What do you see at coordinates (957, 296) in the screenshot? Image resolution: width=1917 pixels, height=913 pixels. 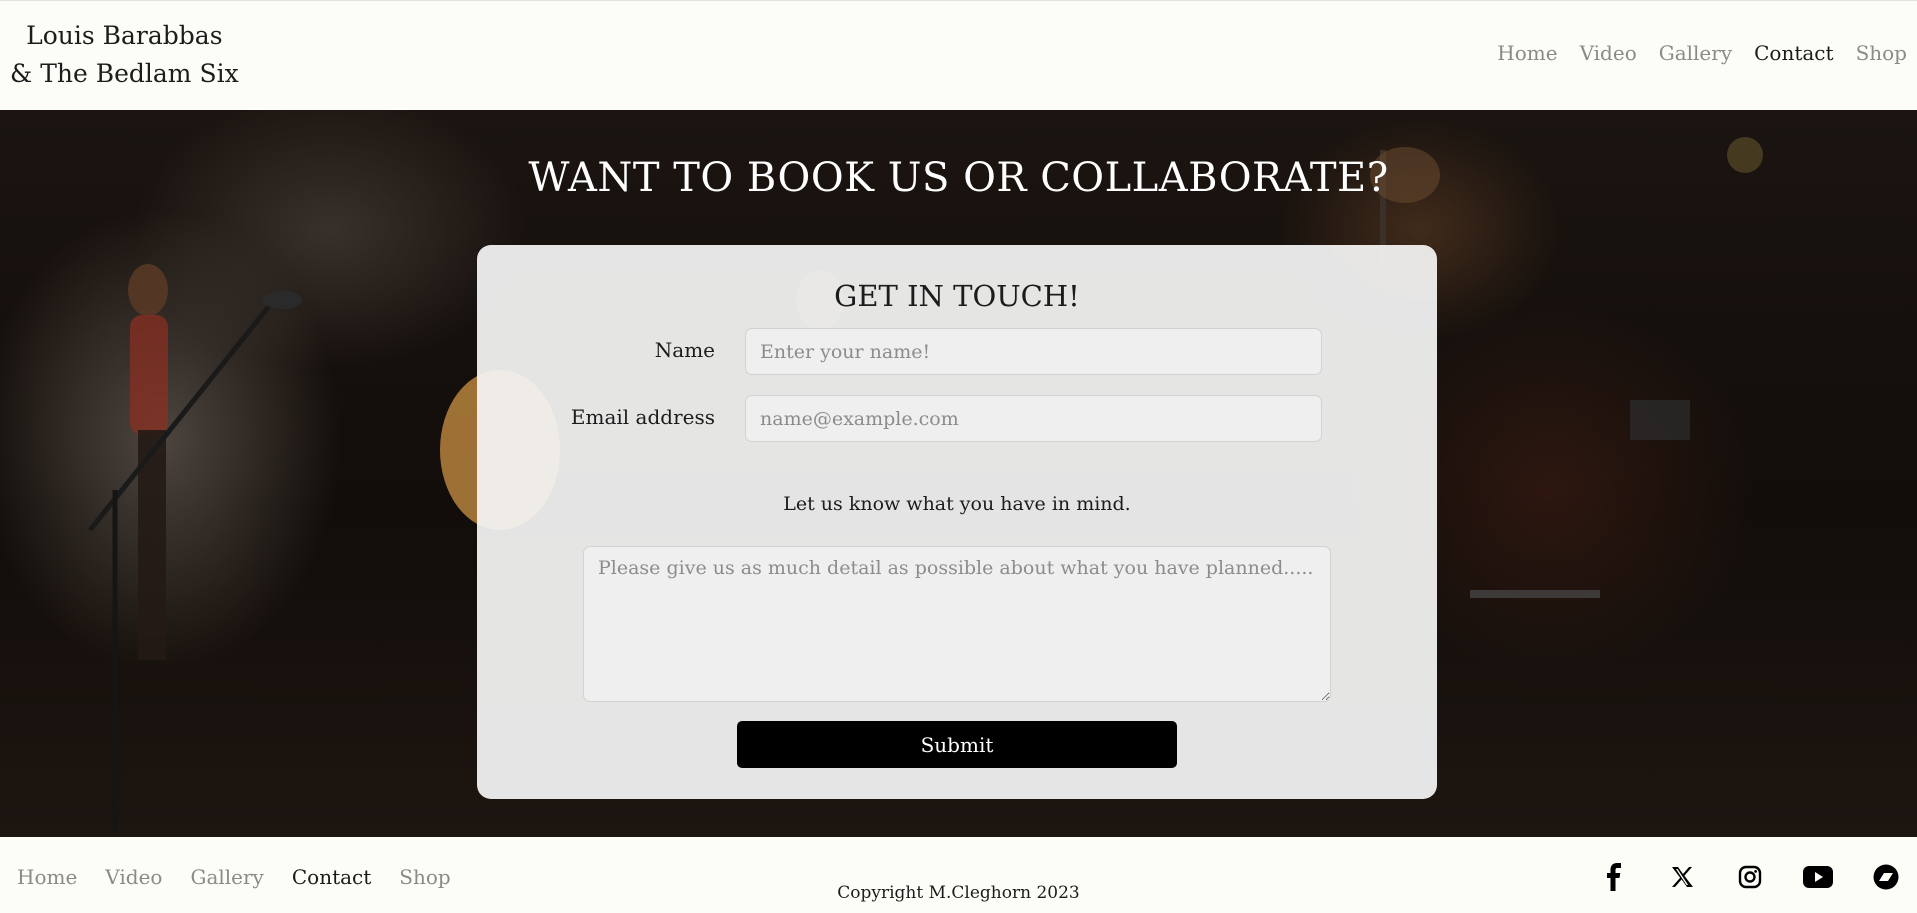 I see `form-title: GET IN TOUCH!` at bounding box center [957, 296].